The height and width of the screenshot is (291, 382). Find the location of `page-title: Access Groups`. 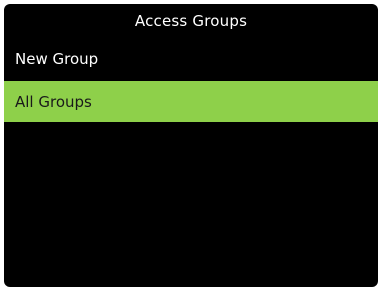

page-title: Access Groups is located at coordinates (191, 21).